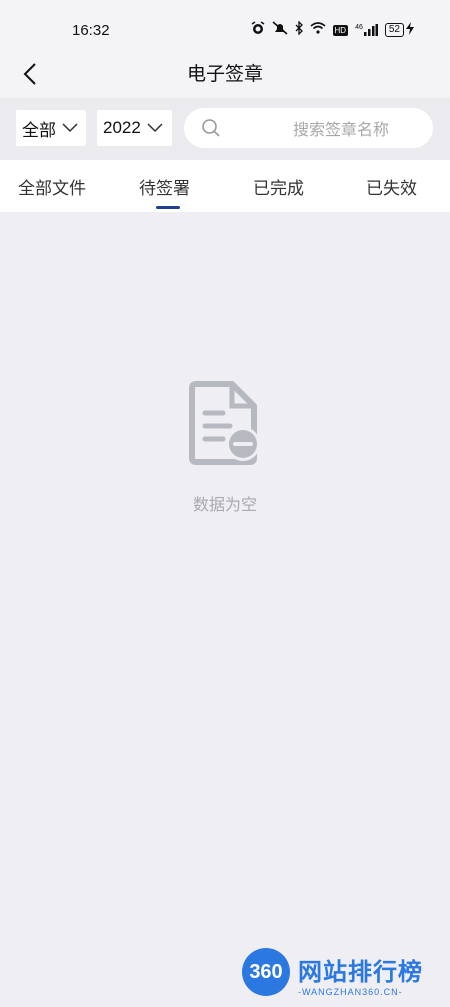  What do you see at coordinates (168, 207) in the screenshot?
I see `active-tab-indicator` at bounding box center [168, 207].